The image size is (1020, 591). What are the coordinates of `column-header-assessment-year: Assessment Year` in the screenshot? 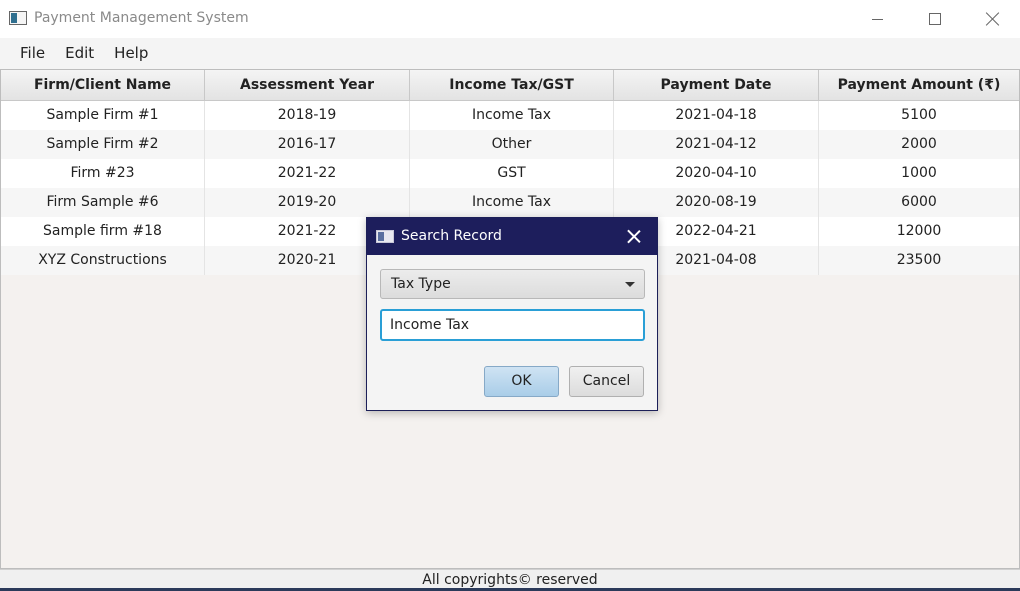 It's located at (307, 85).